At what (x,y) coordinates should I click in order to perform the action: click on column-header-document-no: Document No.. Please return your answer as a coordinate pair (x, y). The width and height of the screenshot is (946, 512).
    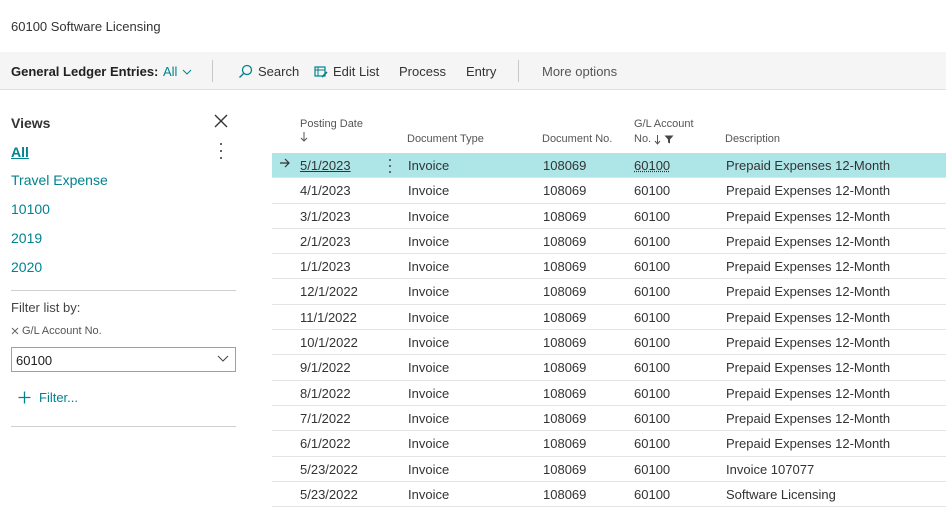
    Looking at the image, I should click on (577, 139).